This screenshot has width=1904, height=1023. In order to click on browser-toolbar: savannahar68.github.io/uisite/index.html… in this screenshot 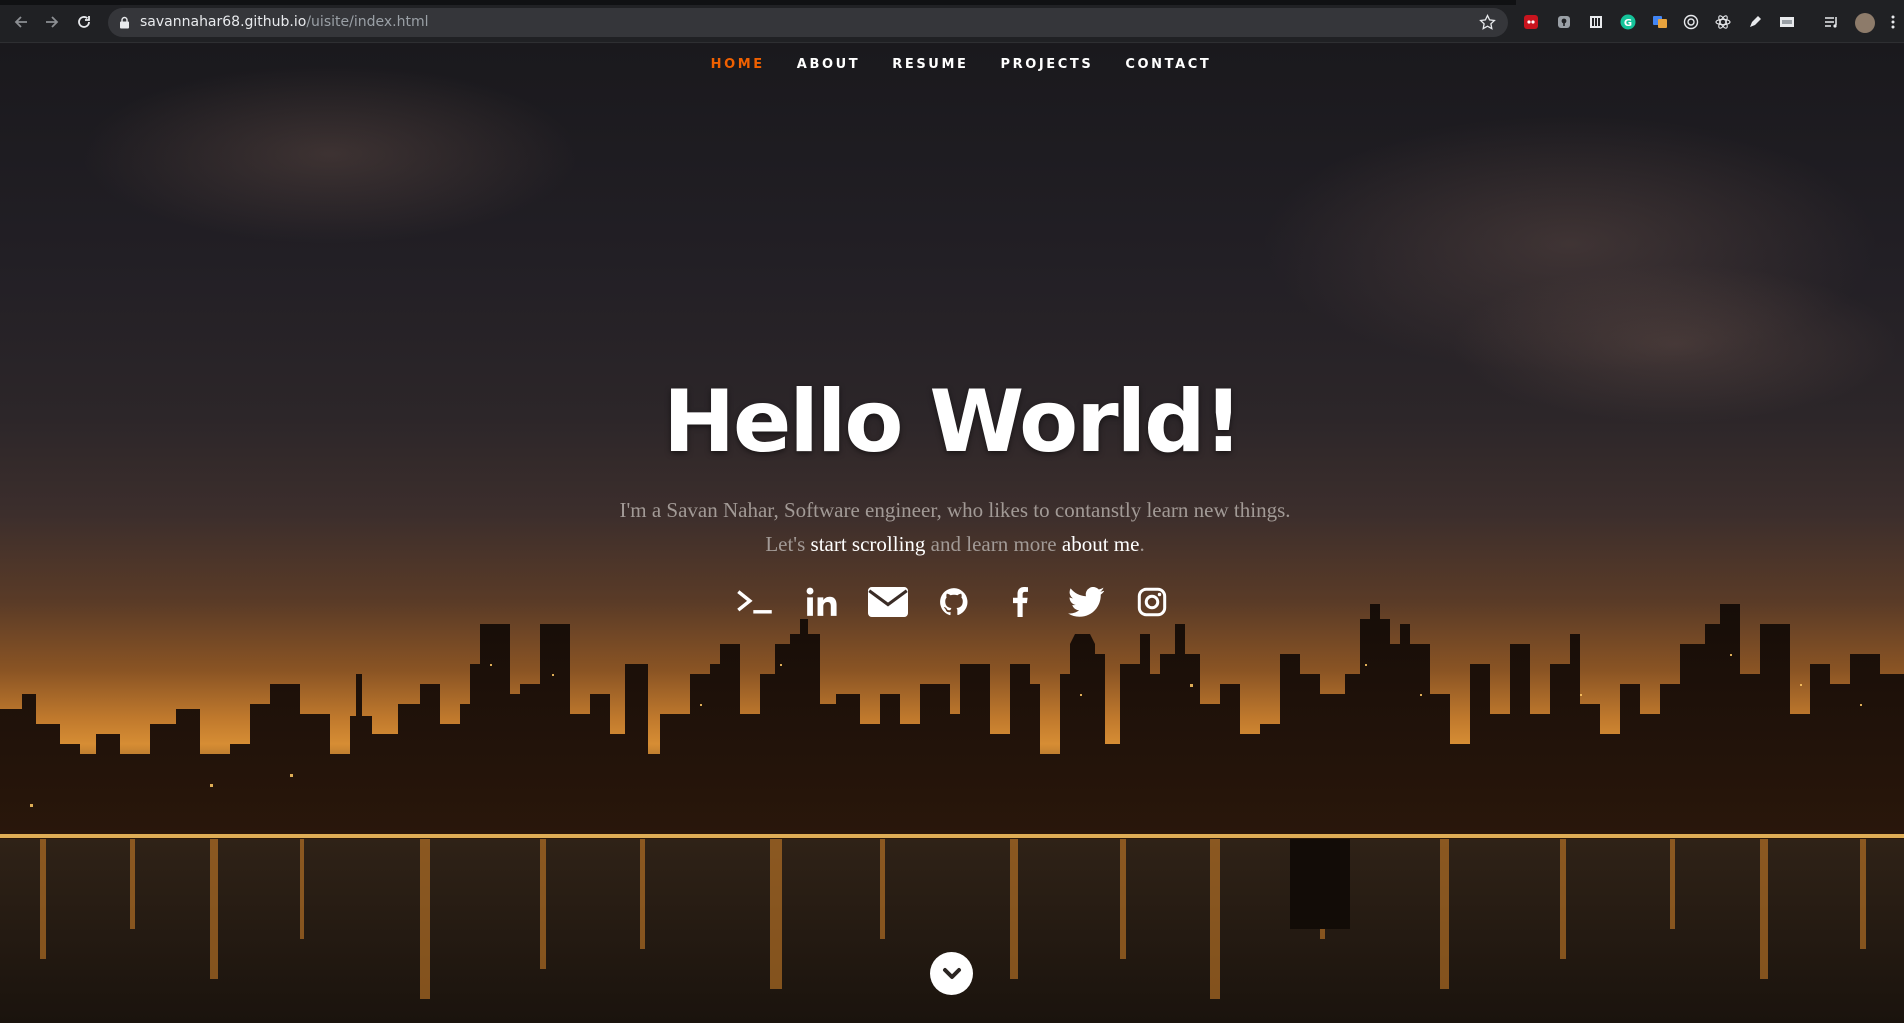, I will do `click(952, 21)`.